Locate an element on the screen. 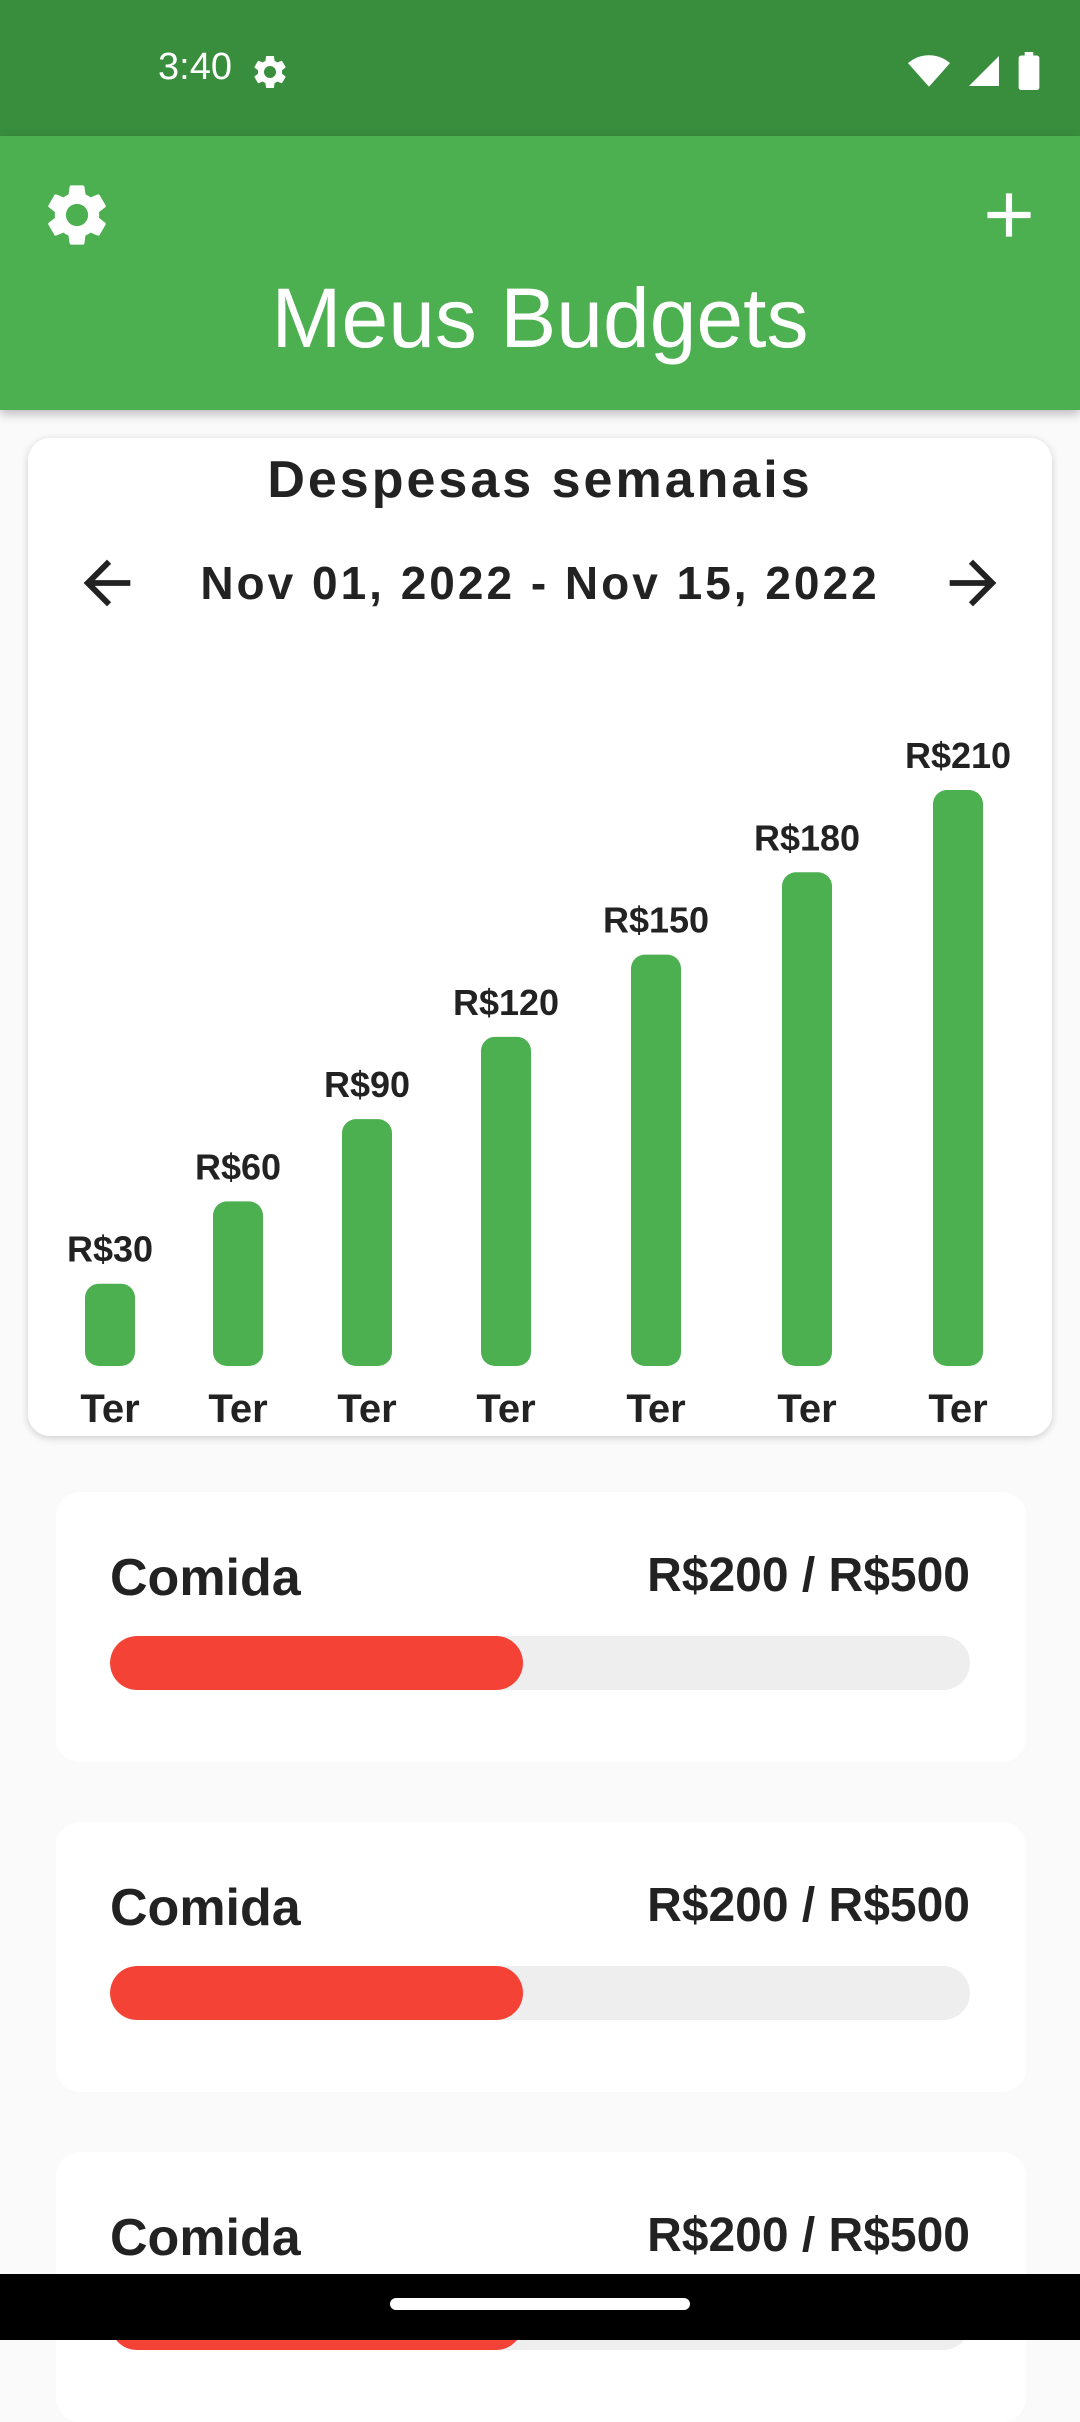 The width and height of the screenshot is (1080, 2422). chart-title: Despesas semanais is located at coordinates (540, 480).